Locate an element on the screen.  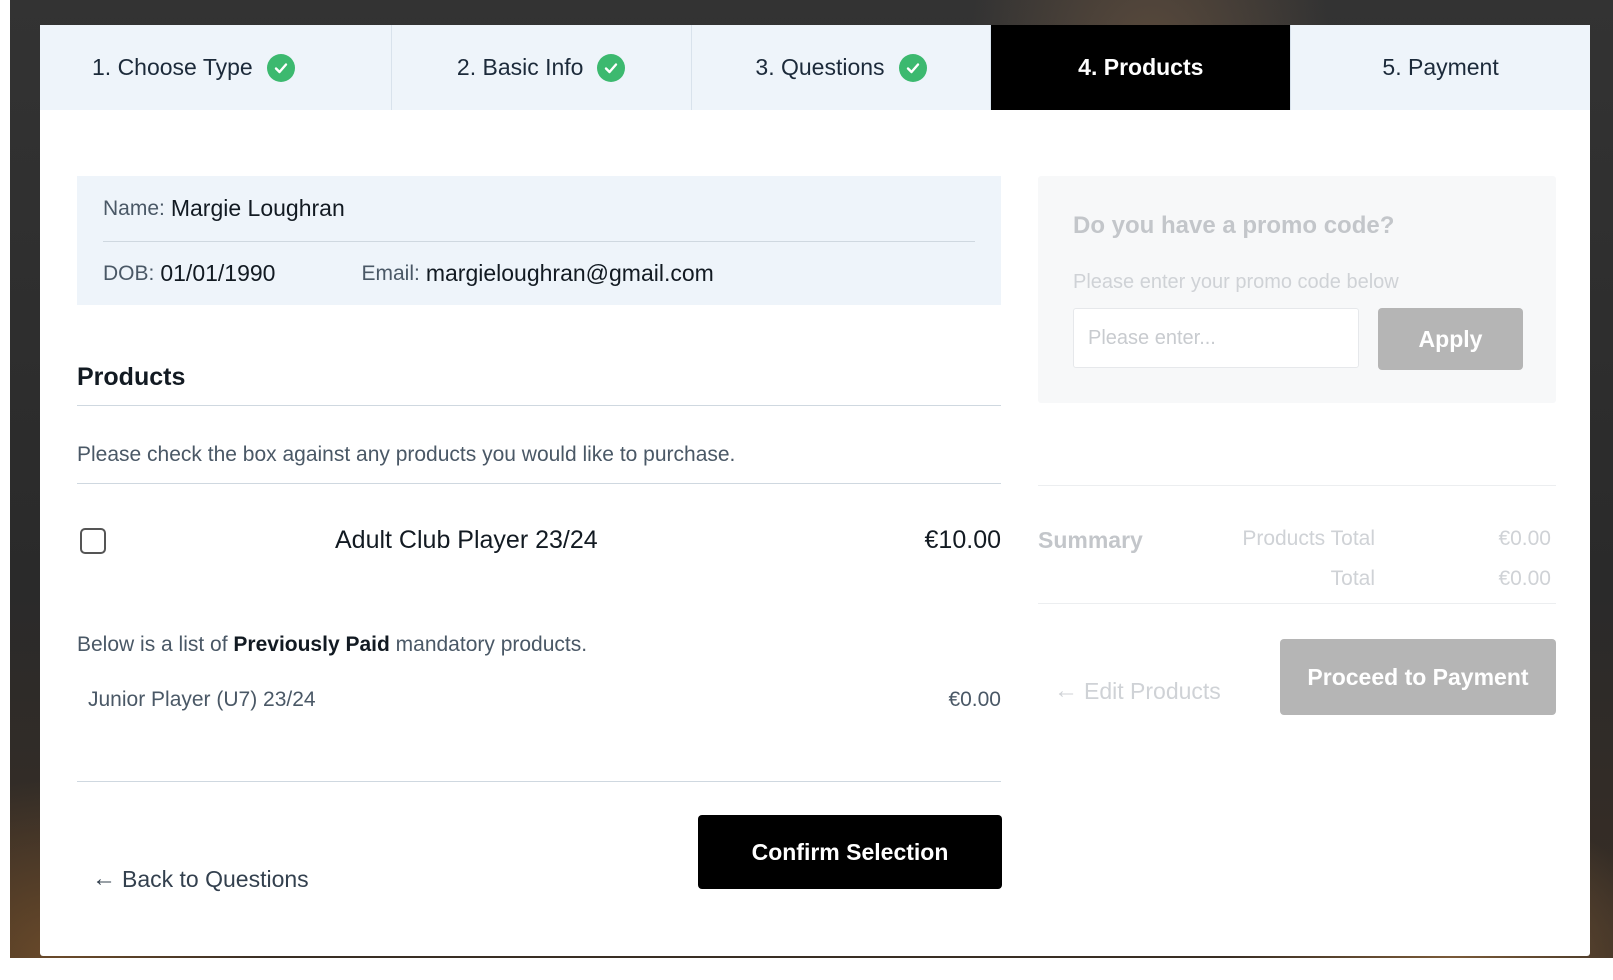
proceed-to-payment-button: Proceed to Payment is located at coordinates (1418, 677).